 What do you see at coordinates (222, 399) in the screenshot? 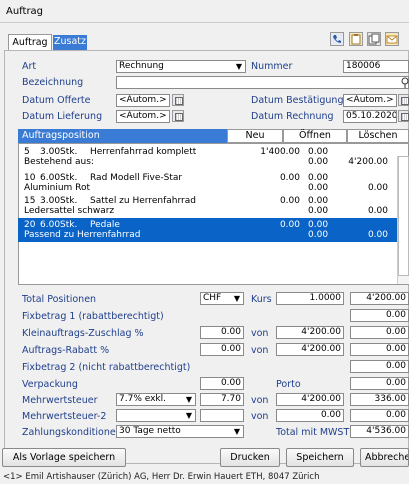
I see `mwst-pct-input: 7.70` at bounding box center [222, 399].